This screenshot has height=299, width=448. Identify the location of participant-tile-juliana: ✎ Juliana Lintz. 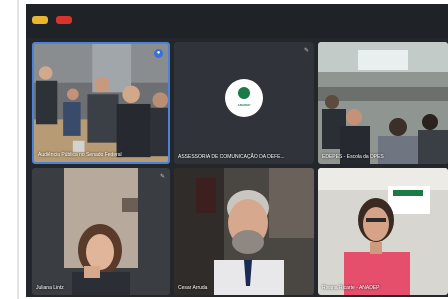
(101, 231).